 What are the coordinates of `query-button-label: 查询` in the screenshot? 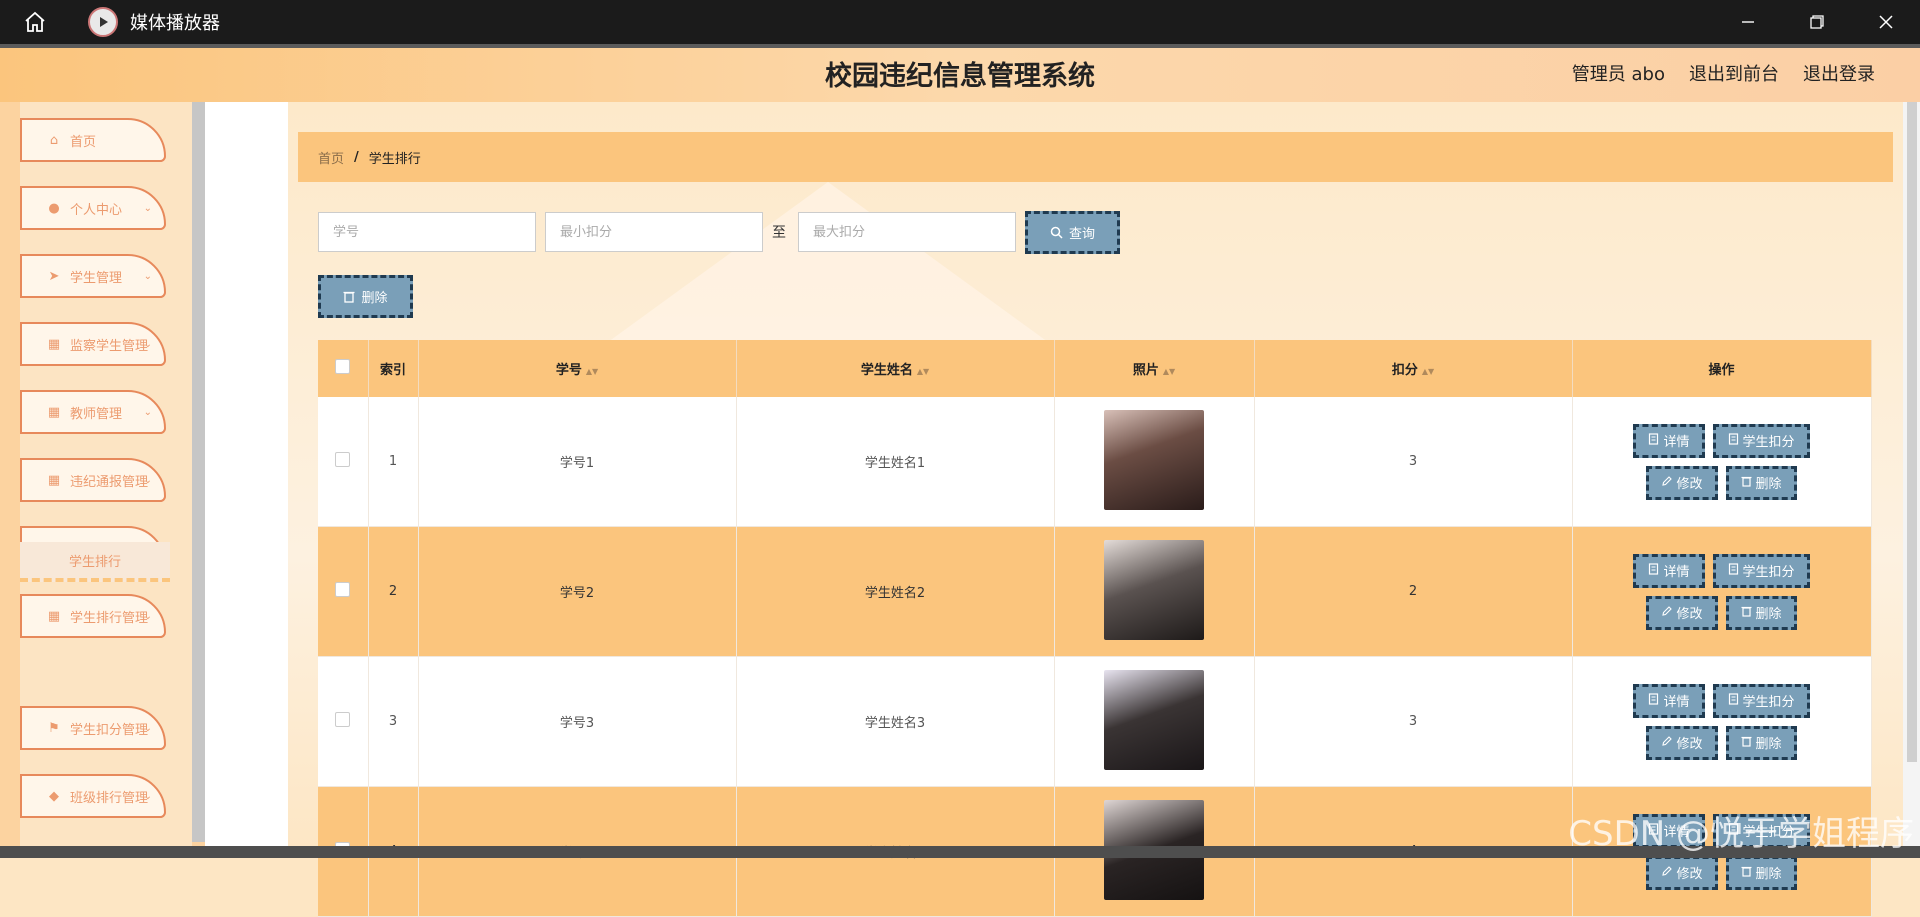 It's located at (1081, 234).